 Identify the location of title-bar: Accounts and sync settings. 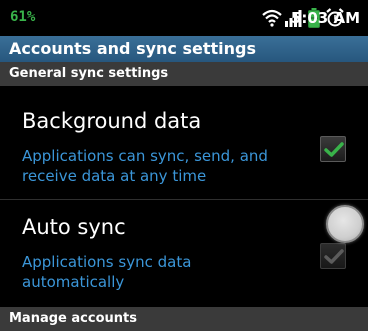
(184, 49).